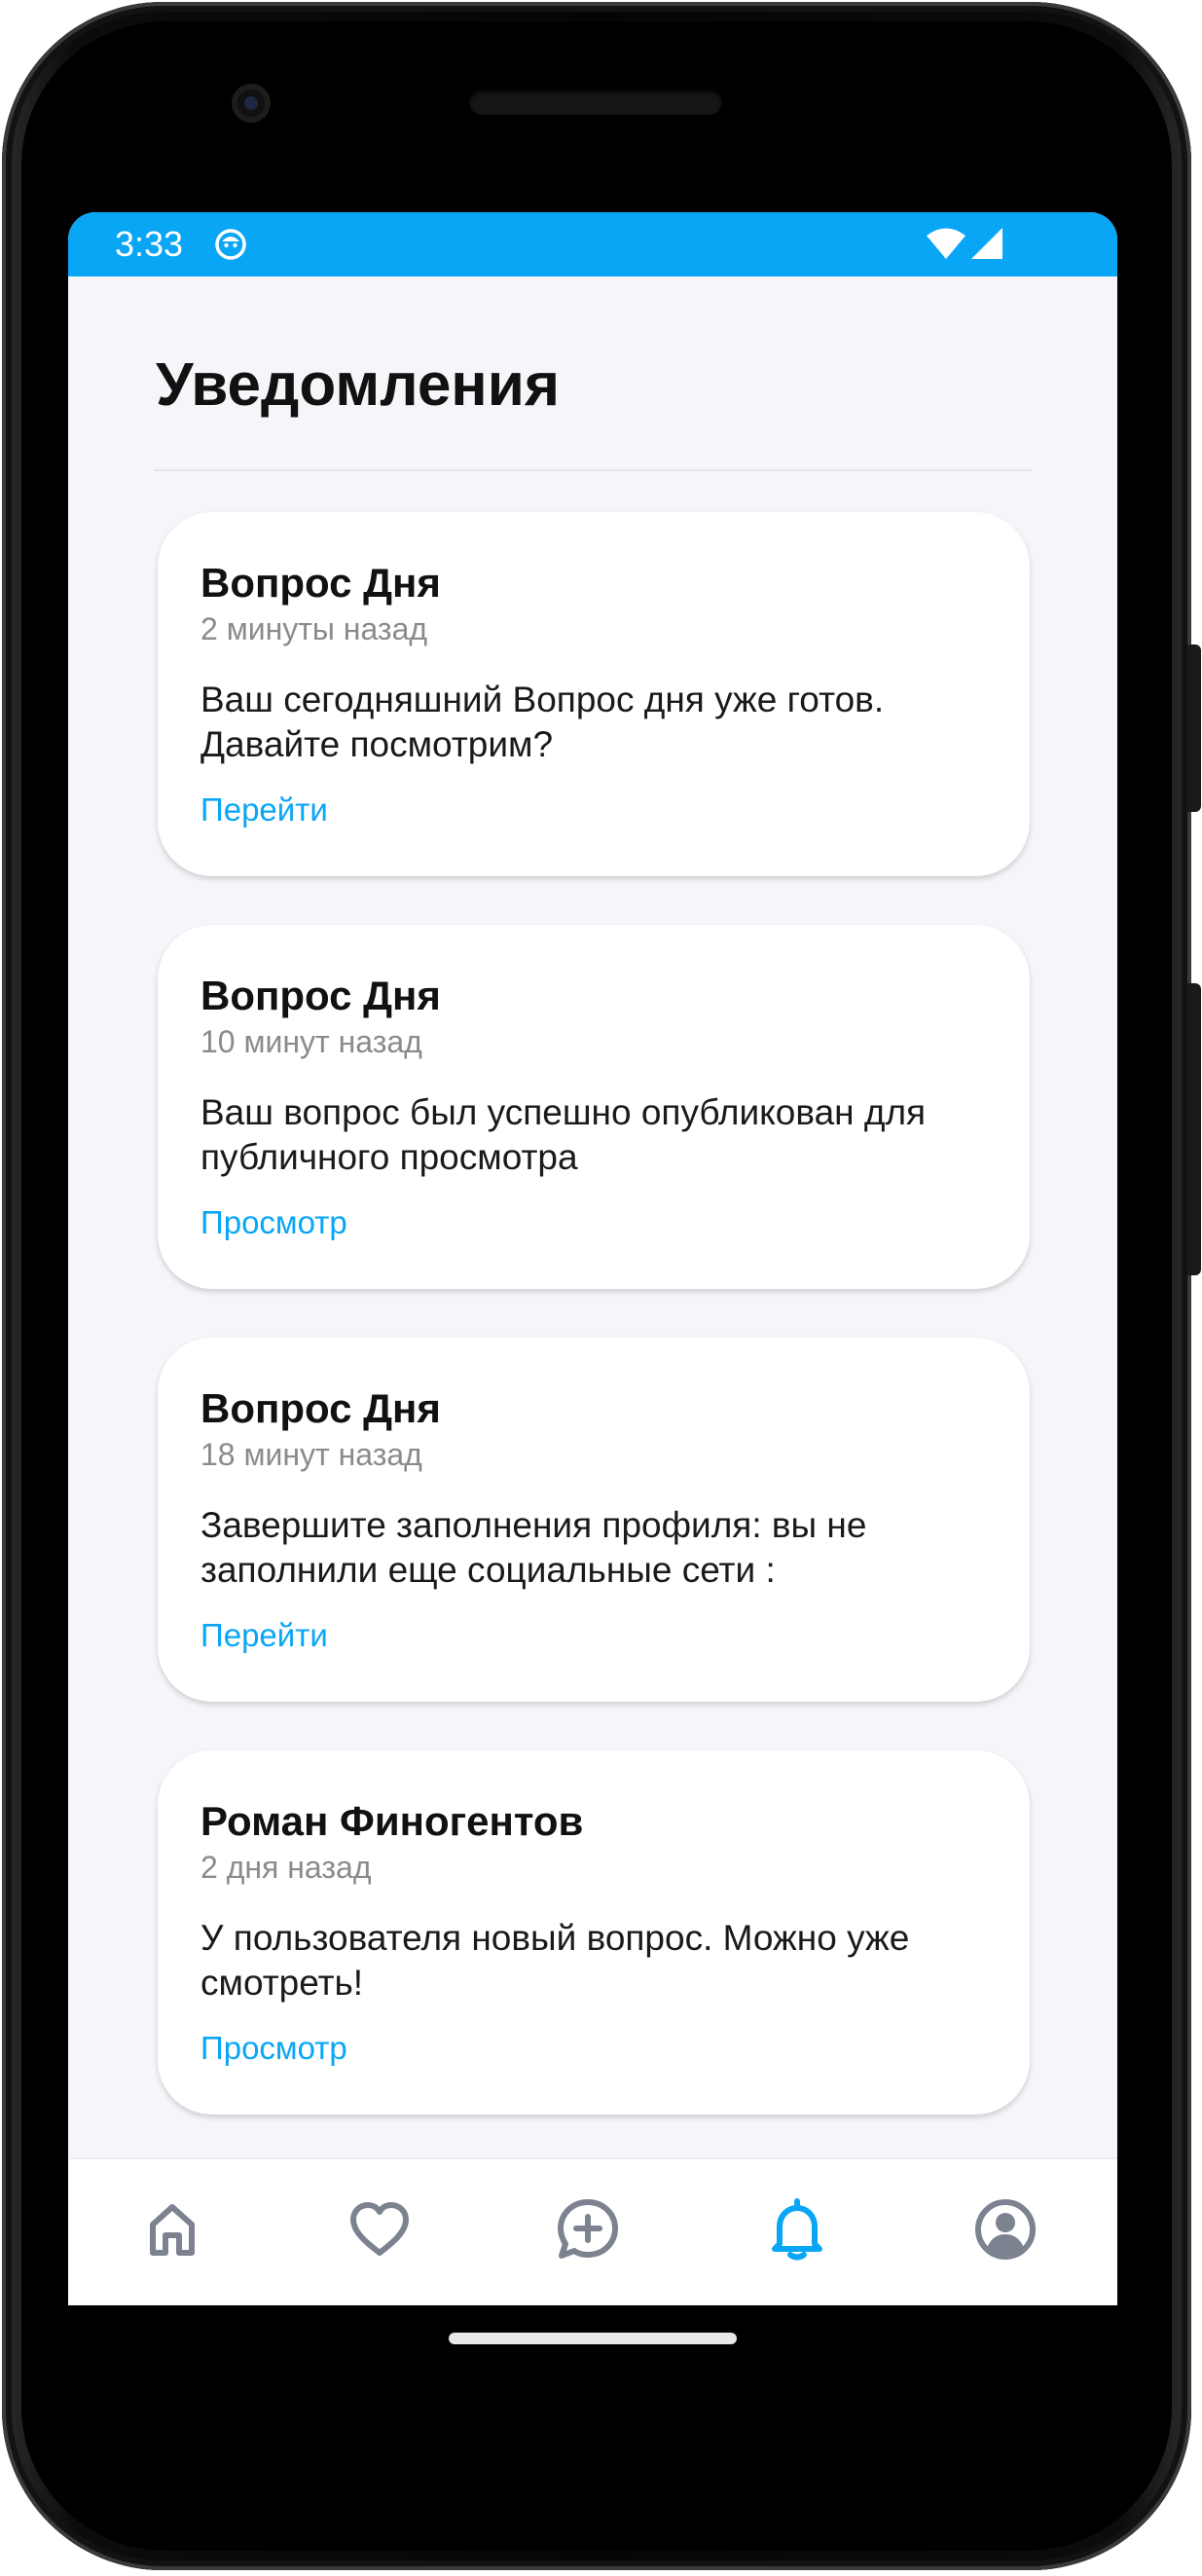  I want to click on status-time: 3:33, so click(149, 244).